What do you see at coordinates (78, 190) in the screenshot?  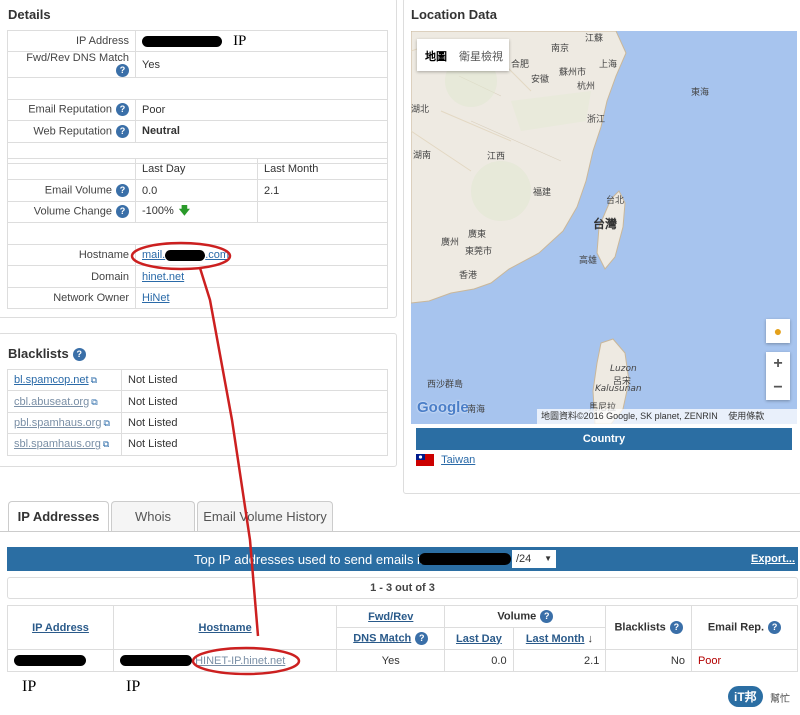 I see `volume-label: Email Volume` at bounding box center [78, 190].